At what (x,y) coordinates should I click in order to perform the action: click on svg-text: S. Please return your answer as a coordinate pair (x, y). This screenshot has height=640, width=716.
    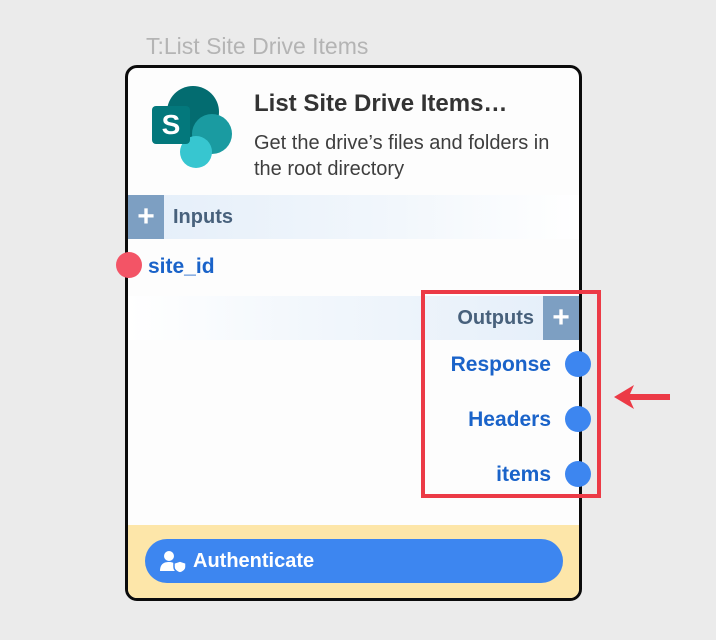
    Looking at the image, I should click on (171, 124).